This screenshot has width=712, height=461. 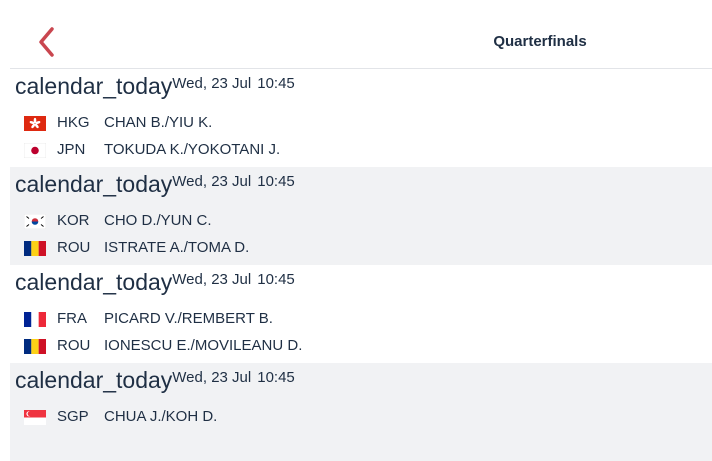 What do you see at coordinates (35, 221) in the screenshot?
I see `korea-flag-icon` at bounding box center [35, 221].